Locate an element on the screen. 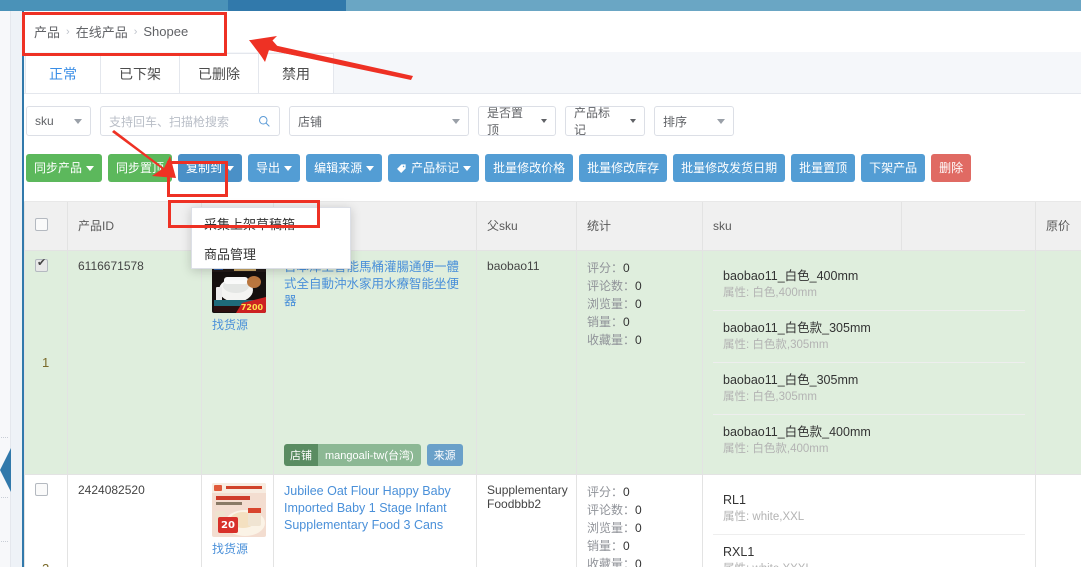 This screenshot has width=1081, height=567. sku-name: baobao11_白色款_305mm is located at coordinates (797, 327).